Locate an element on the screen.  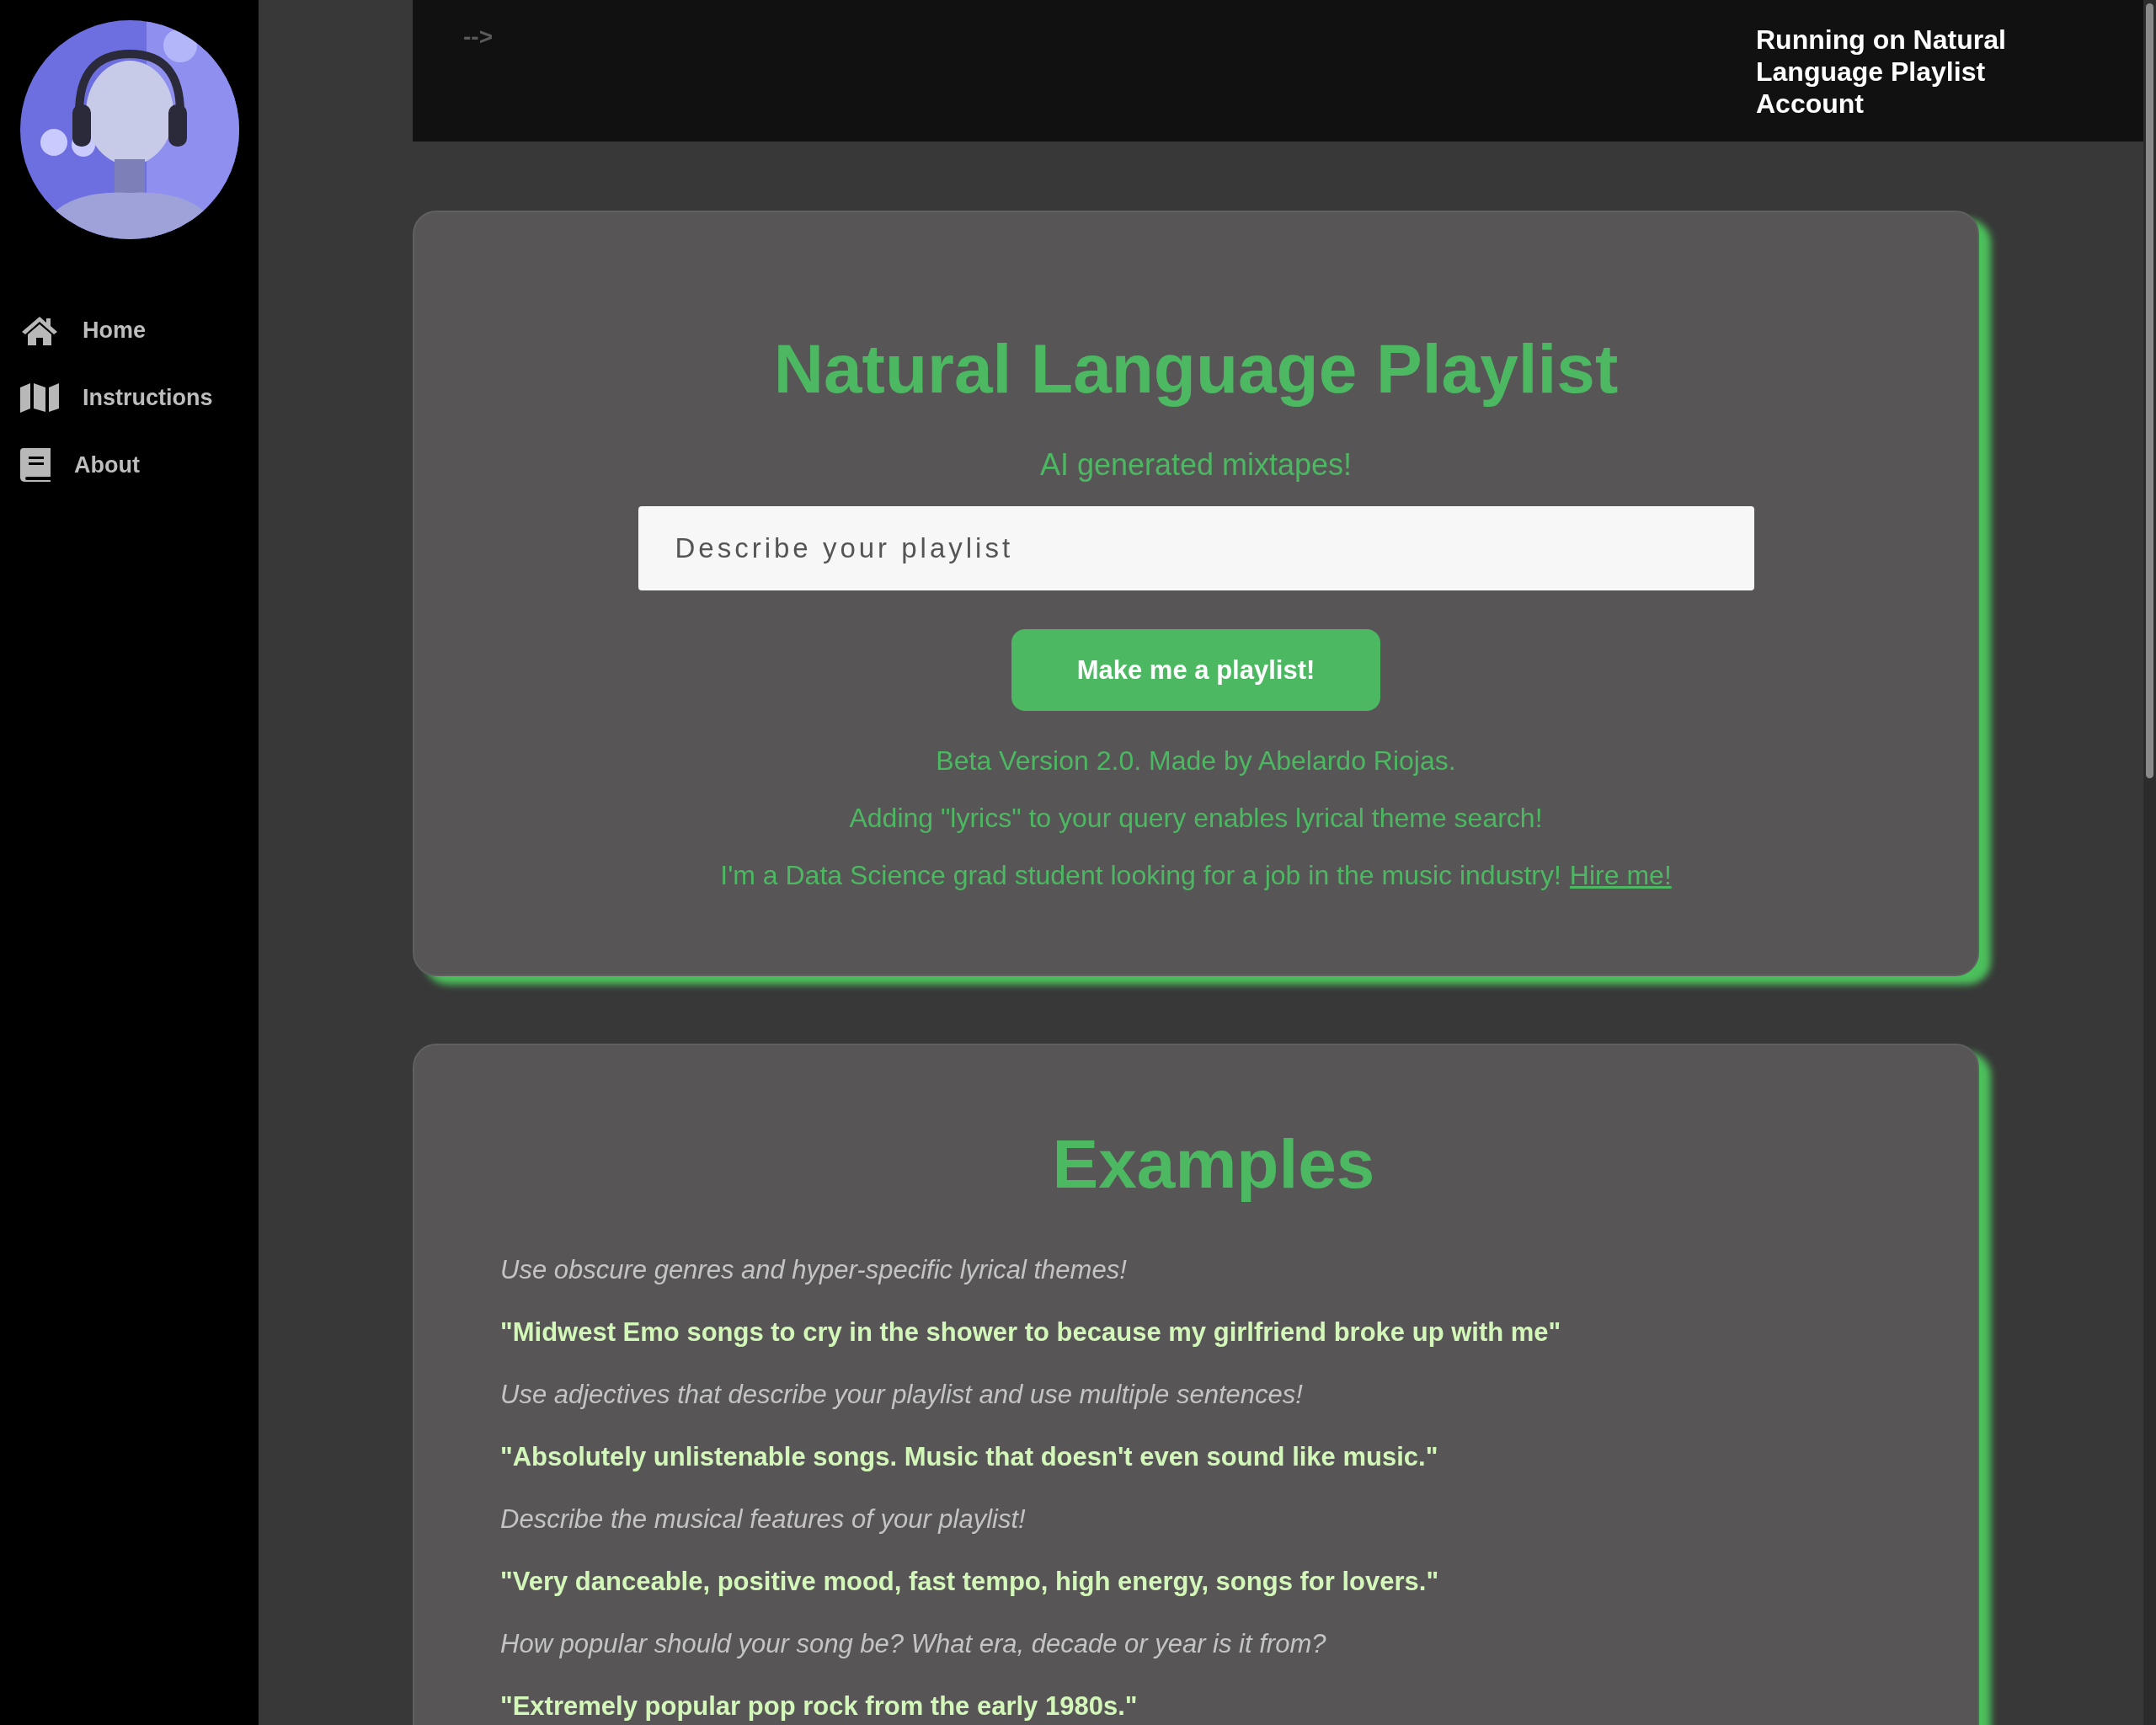
account-text: Running on Natural Language Playlist Account is located at coordinates (1881, 72).